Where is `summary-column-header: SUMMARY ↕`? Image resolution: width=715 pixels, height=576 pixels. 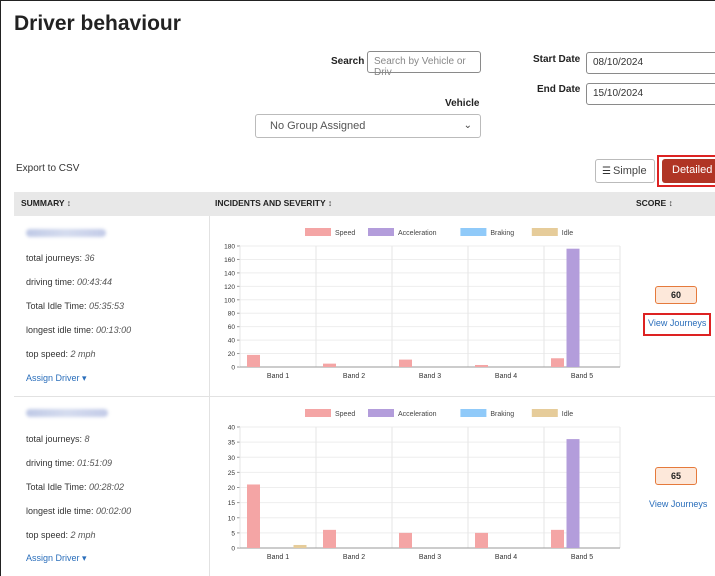 summary-column-header: SUMMARY ↕ is located at coordinates (46, 203).